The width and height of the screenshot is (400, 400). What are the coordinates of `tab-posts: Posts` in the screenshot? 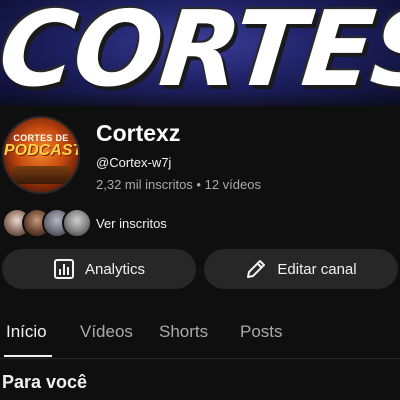 It's located at (261, 332).